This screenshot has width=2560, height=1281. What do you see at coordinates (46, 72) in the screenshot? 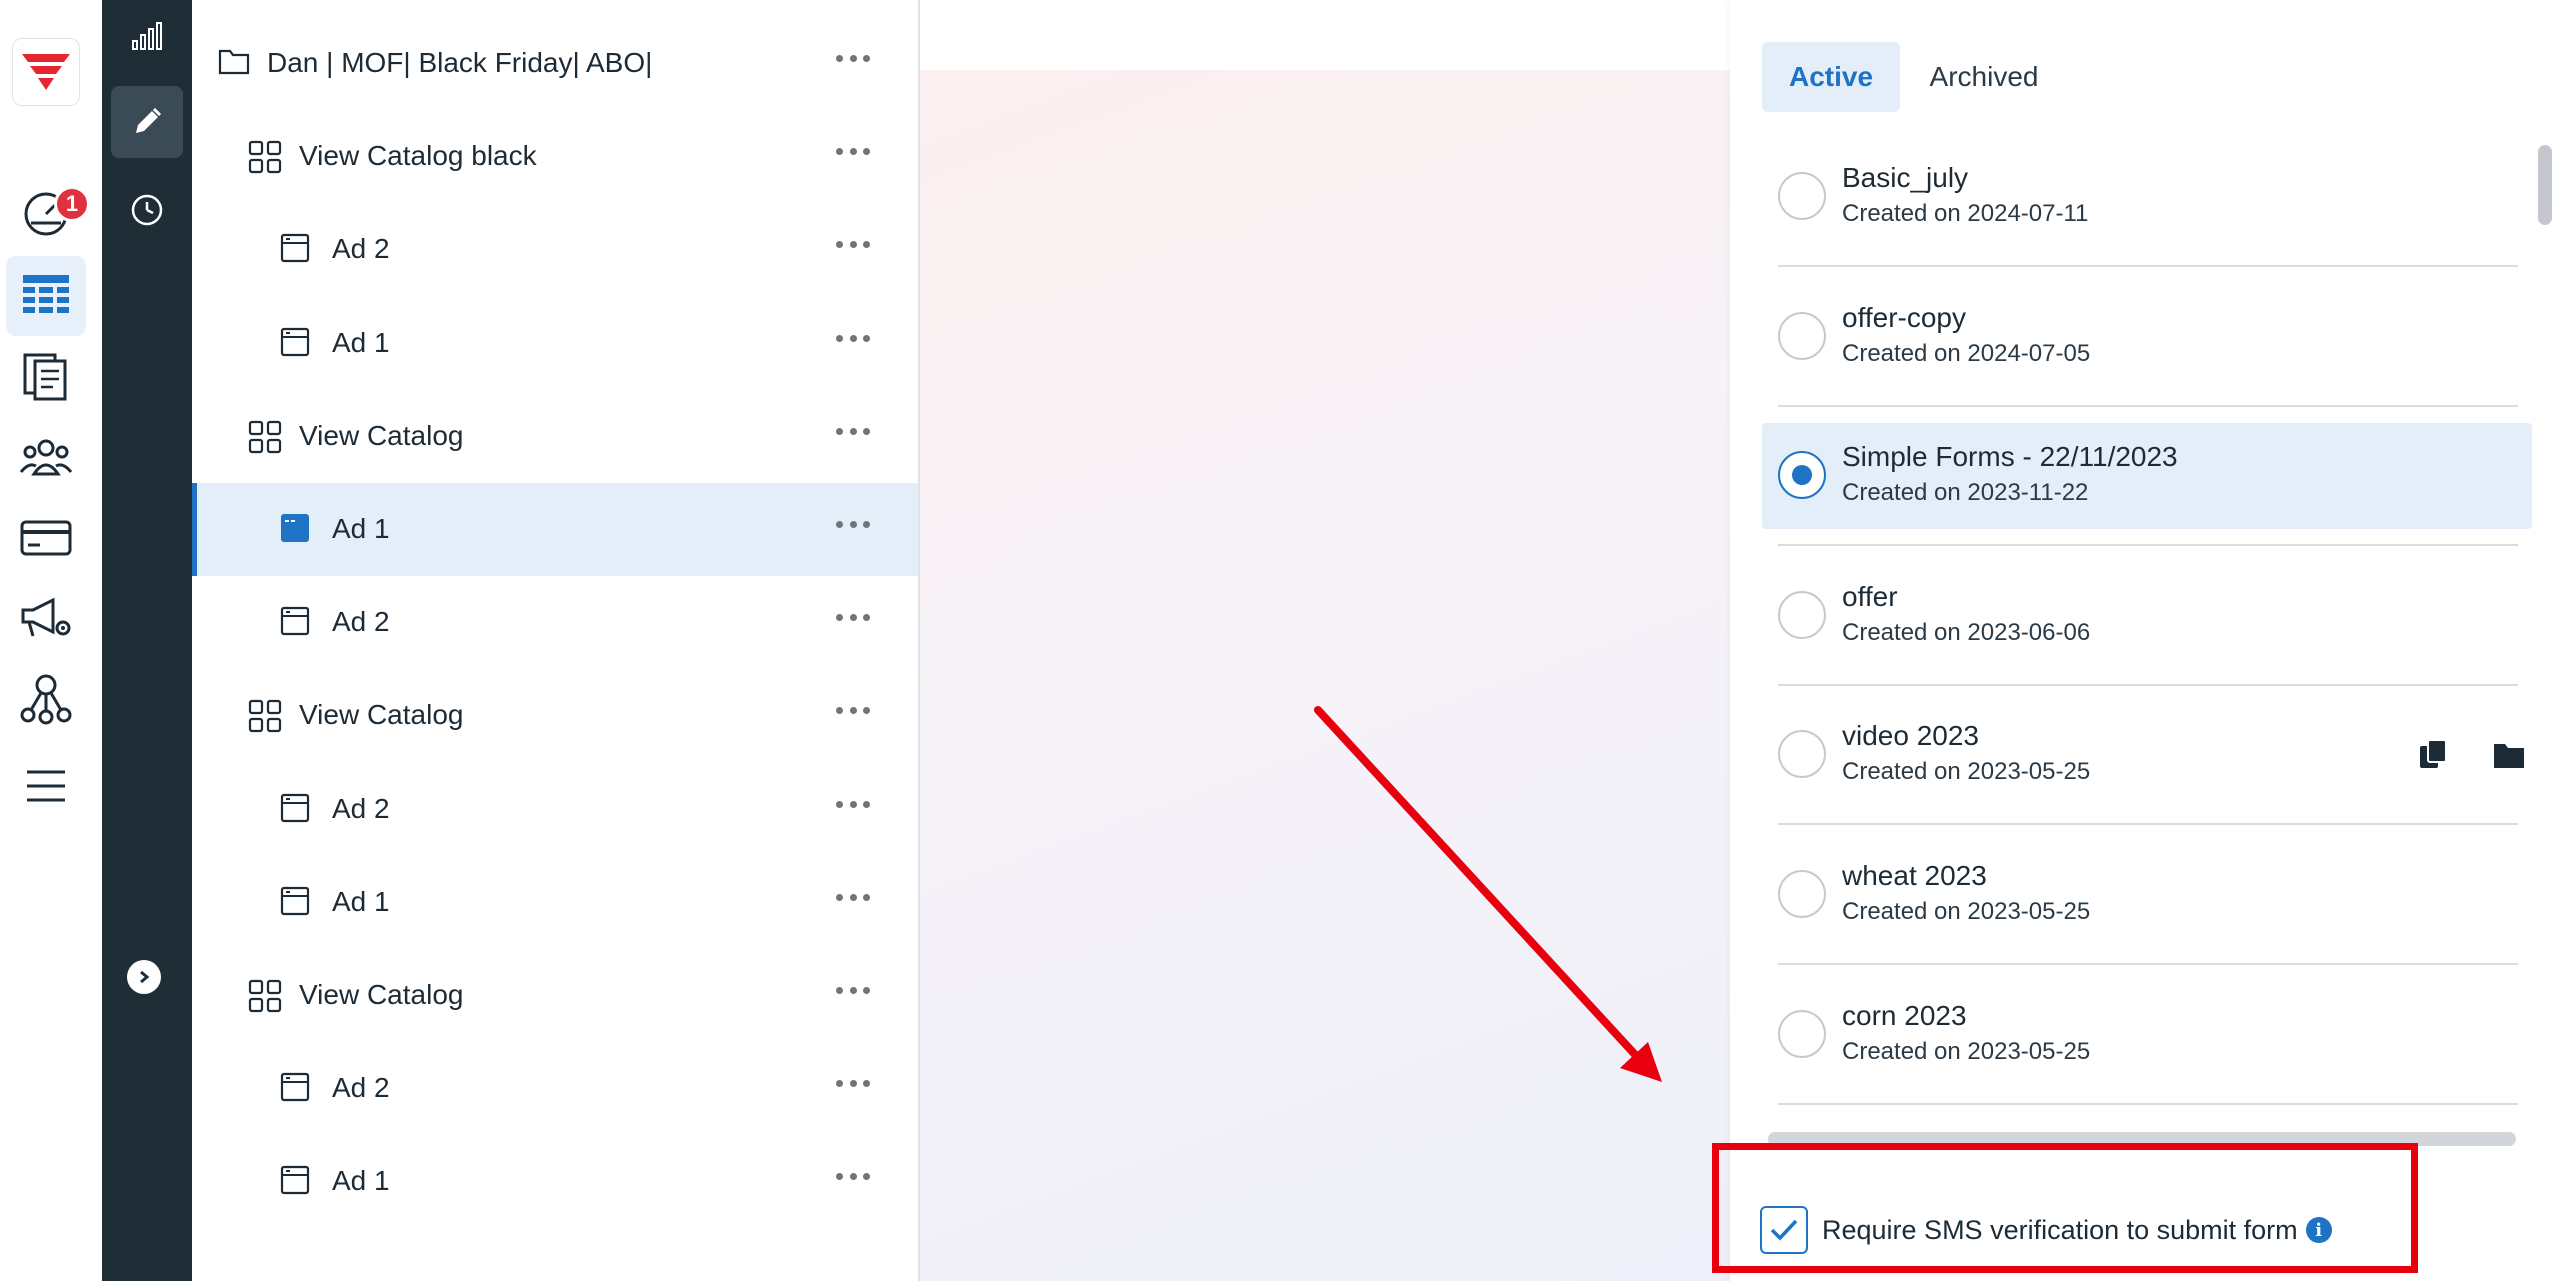
I see `app-logo` at bounding box center [46, 72].